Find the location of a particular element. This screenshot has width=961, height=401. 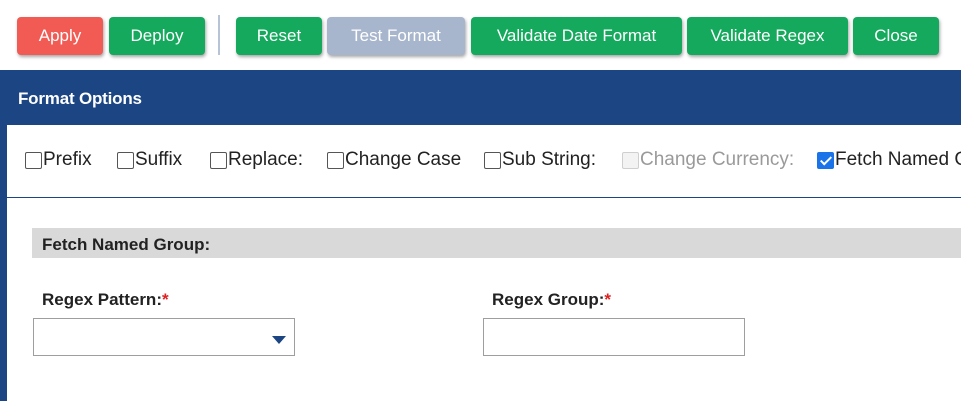

option-change-currency: Change Currency: is located at coordinates (708, 160).